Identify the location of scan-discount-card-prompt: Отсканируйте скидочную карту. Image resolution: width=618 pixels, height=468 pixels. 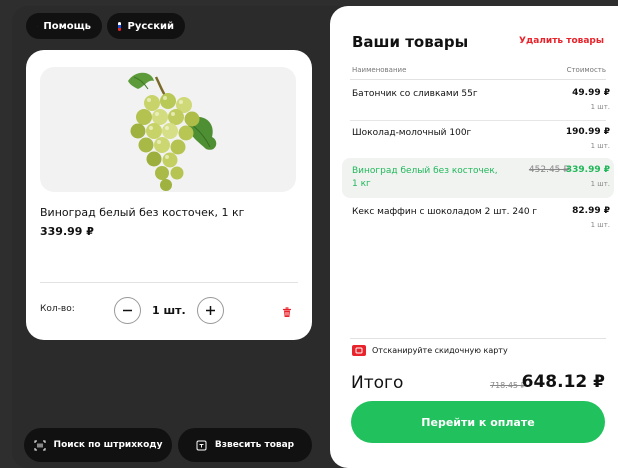
(430, 350).